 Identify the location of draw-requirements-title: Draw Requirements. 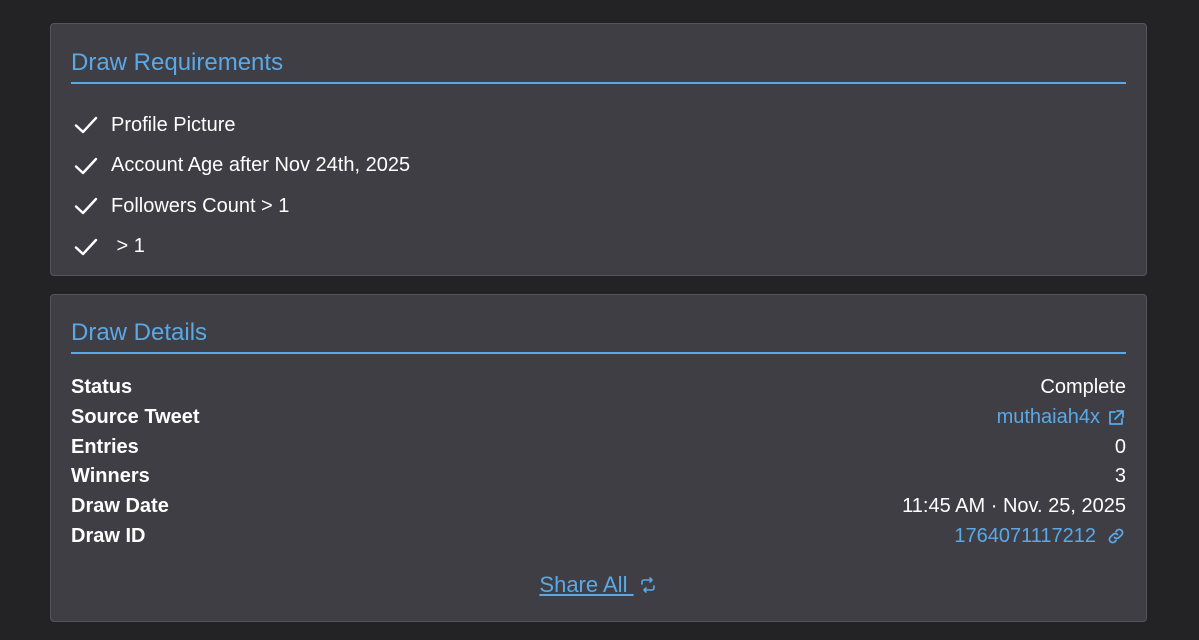
(598, 66).